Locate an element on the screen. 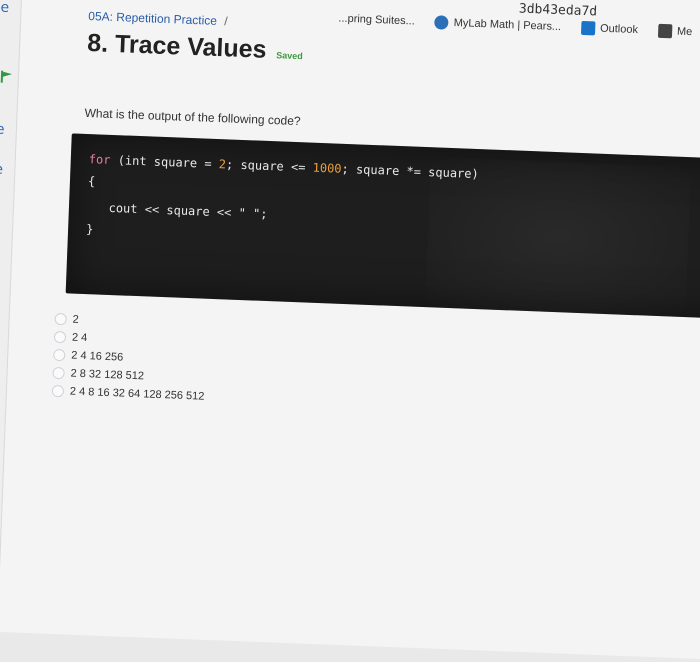  code-line: } is located at coordinates (90, 229).